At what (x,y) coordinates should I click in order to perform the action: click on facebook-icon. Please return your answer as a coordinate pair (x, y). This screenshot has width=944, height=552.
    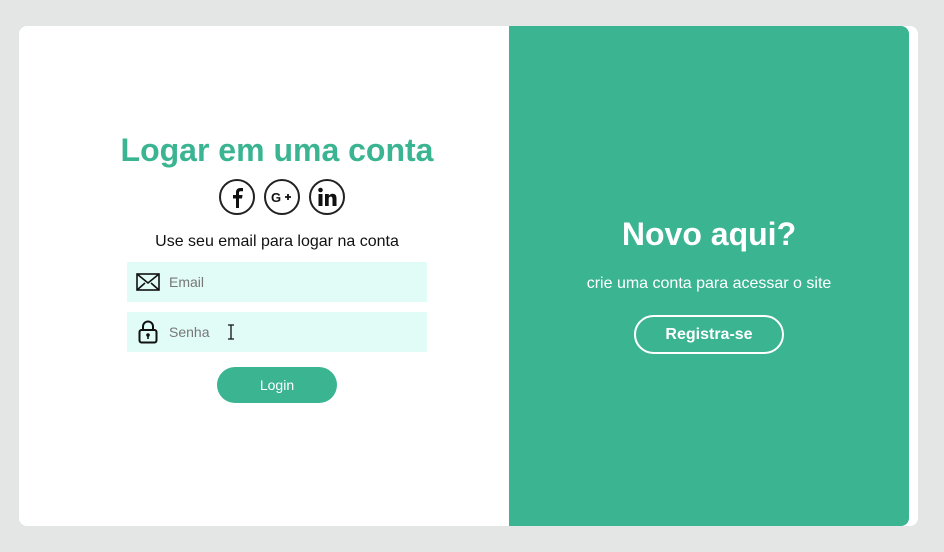
    Looking at the image, I should click on (237, 197).